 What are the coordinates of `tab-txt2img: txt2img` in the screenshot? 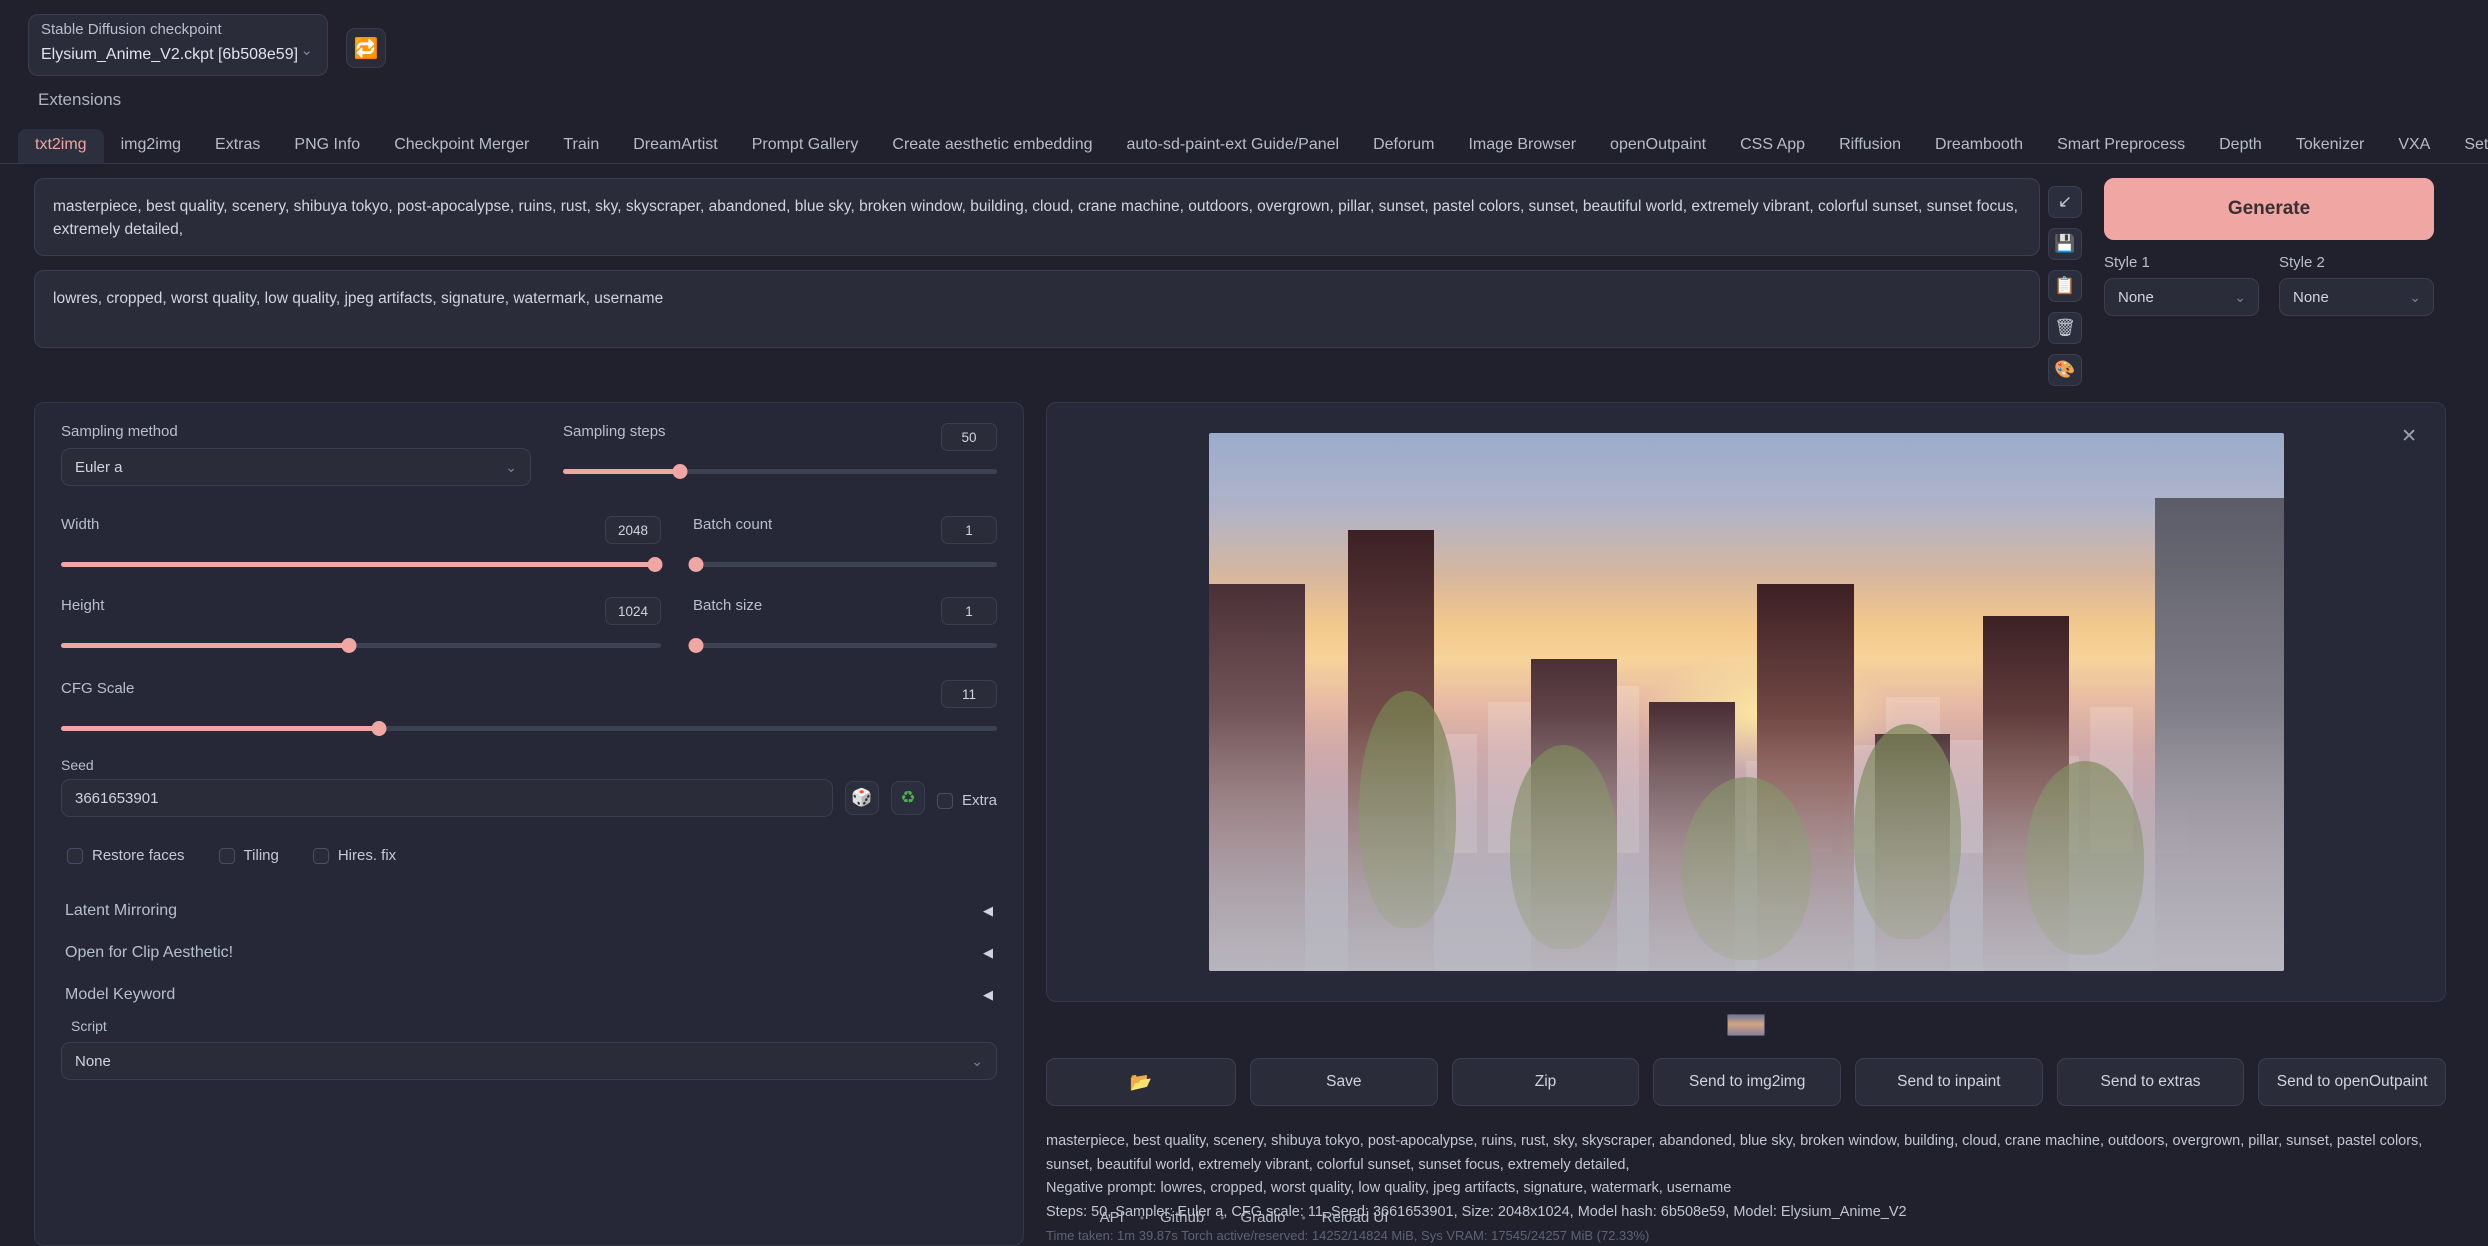 It's located at (61, 146).